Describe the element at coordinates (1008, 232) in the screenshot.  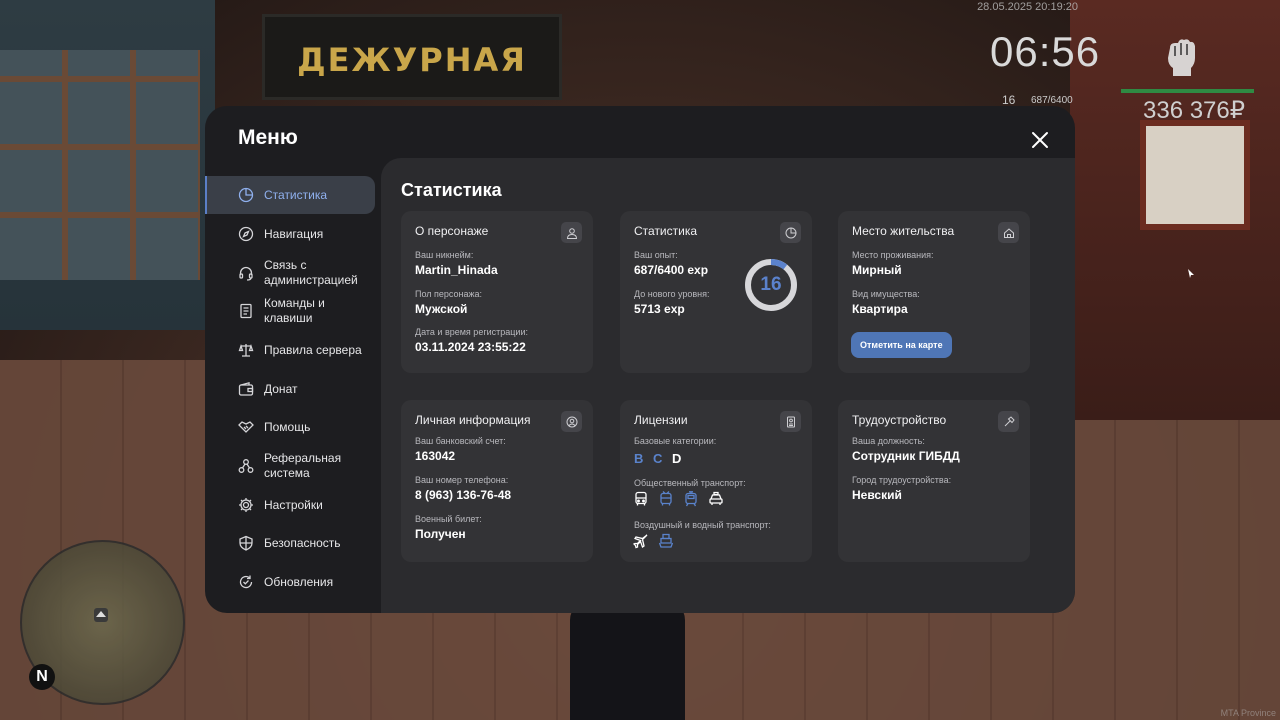
I see `home-icon` at that location.